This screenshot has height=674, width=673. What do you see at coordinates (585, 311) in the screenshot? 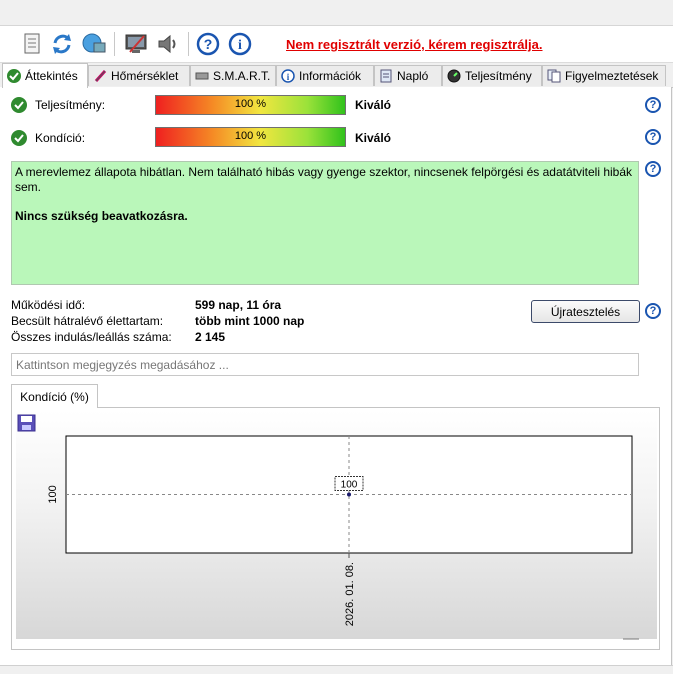
I see `retest-button: Újratesztelés` at bounding box center [585, 311].